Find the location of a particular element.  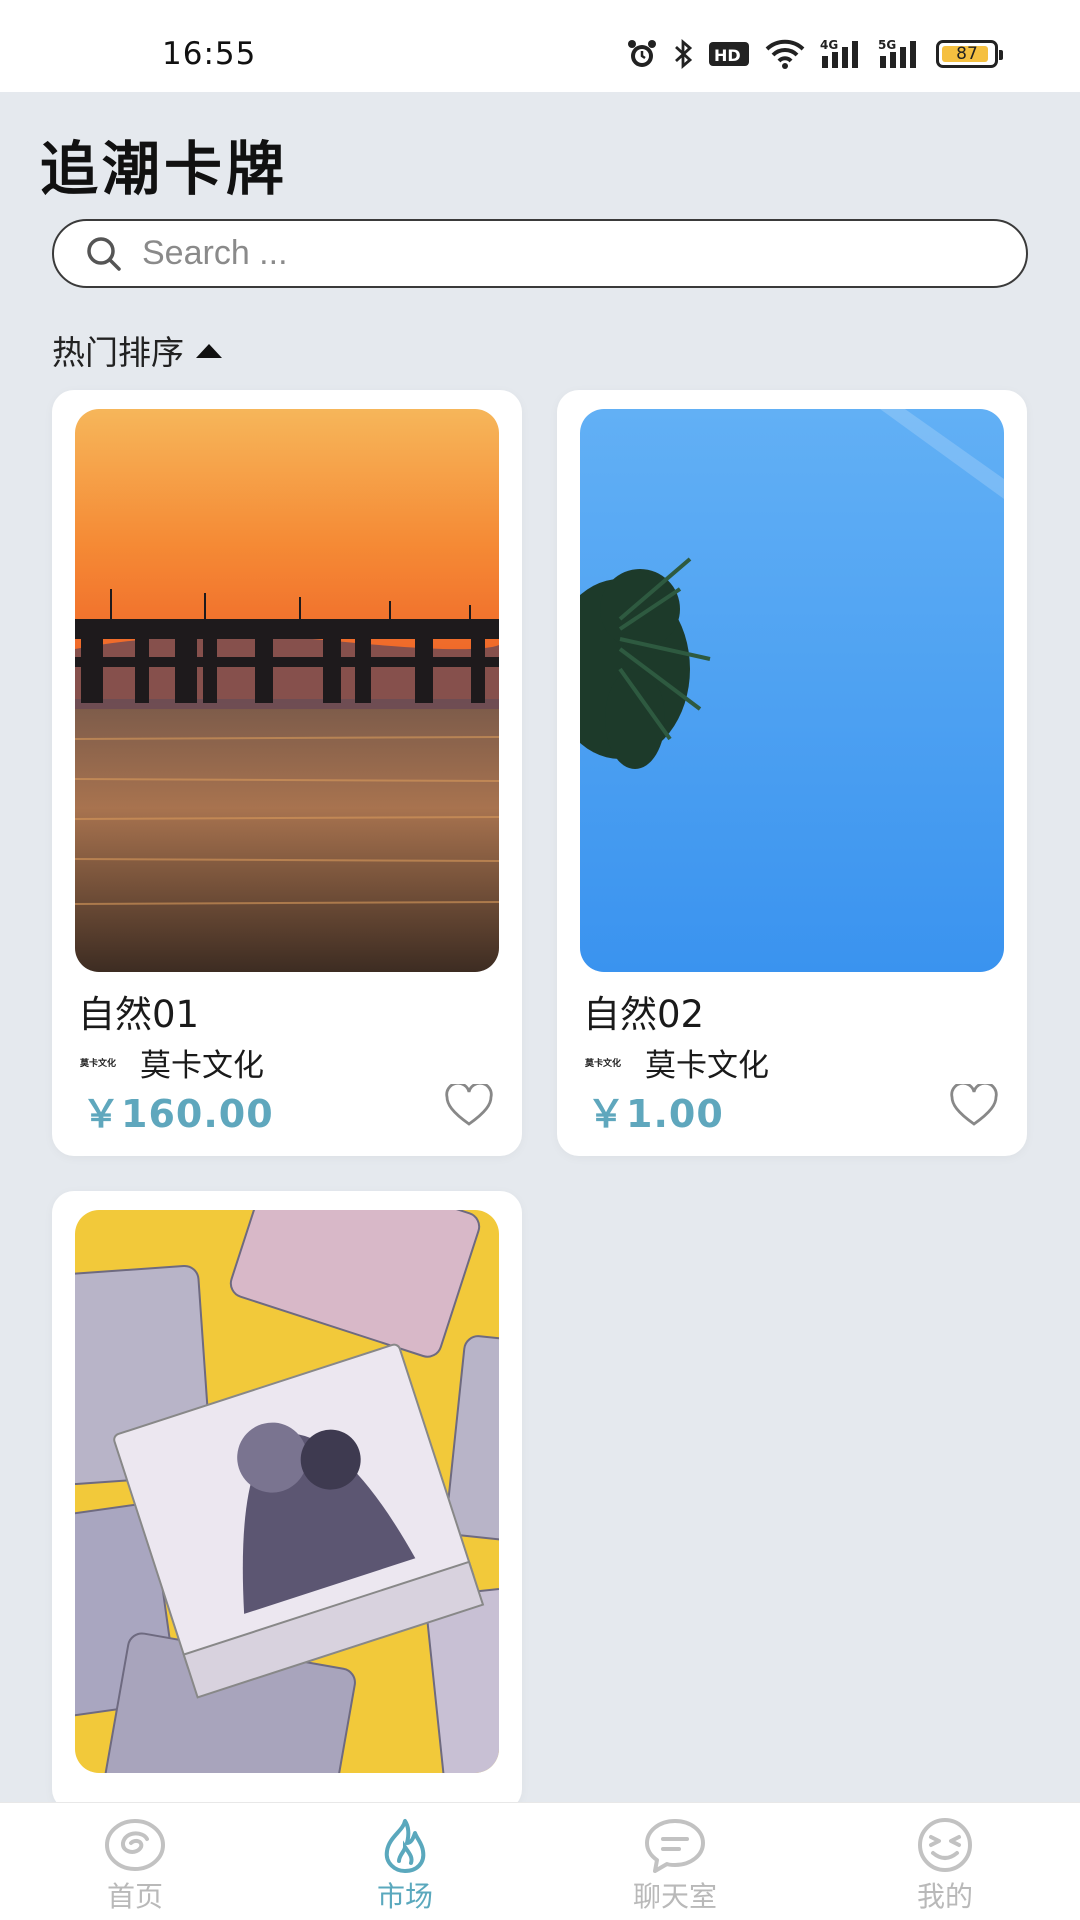

tab-home: 首页 is located at coordinates (135, 1861).